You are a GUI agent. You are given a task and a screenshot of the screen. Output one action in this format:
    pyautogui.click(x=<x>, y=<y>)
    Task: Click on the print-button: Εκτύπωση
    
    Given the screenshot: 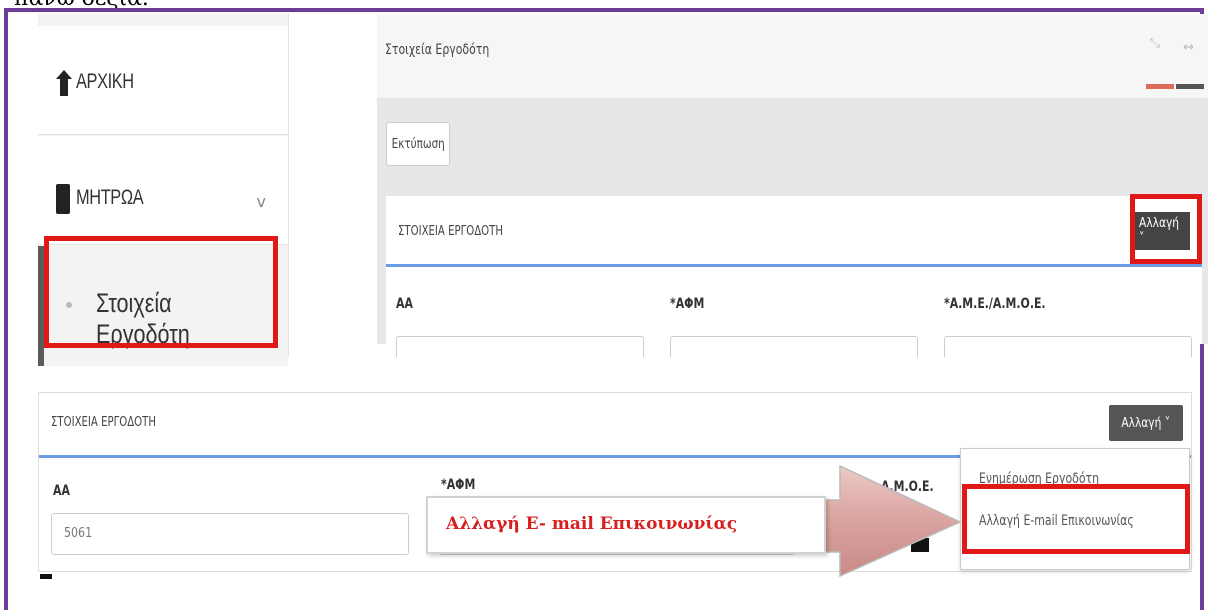 What is the action you would take?
    pyautogui.click(x=418, y=144)
    